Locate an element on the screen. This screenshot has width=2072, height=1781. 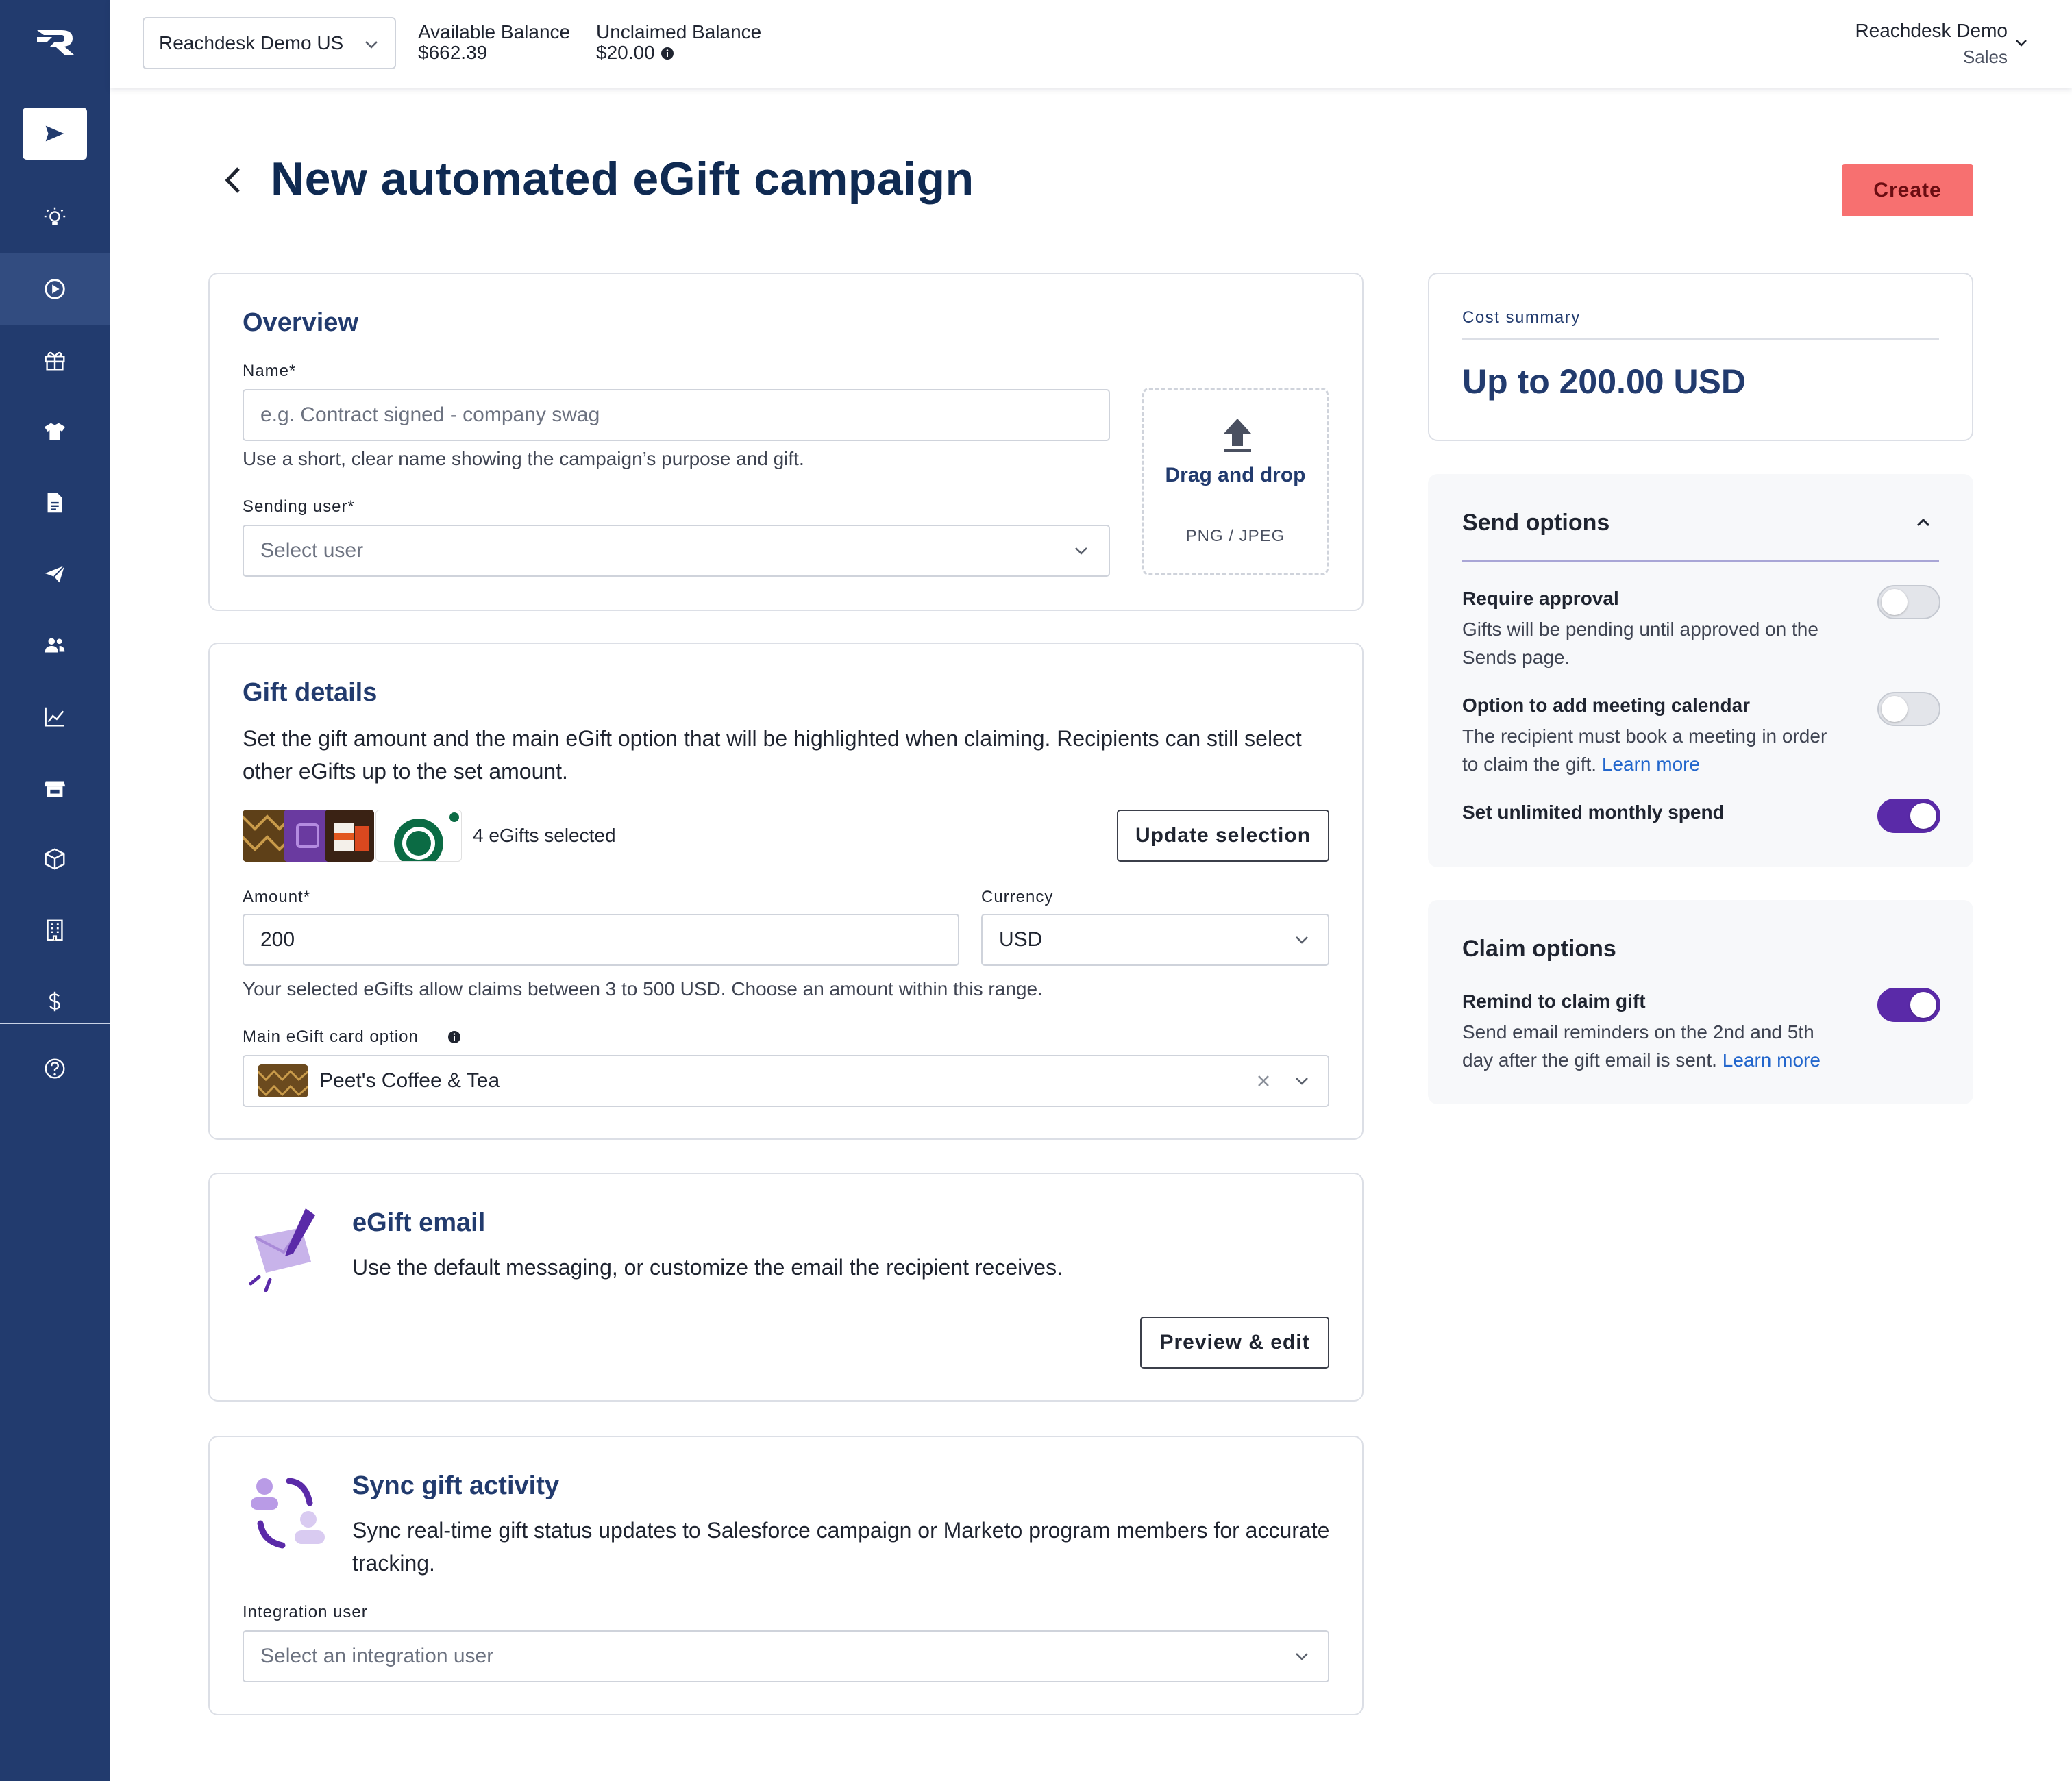
chevron-up-icon is located at coordinates (1924, 522).